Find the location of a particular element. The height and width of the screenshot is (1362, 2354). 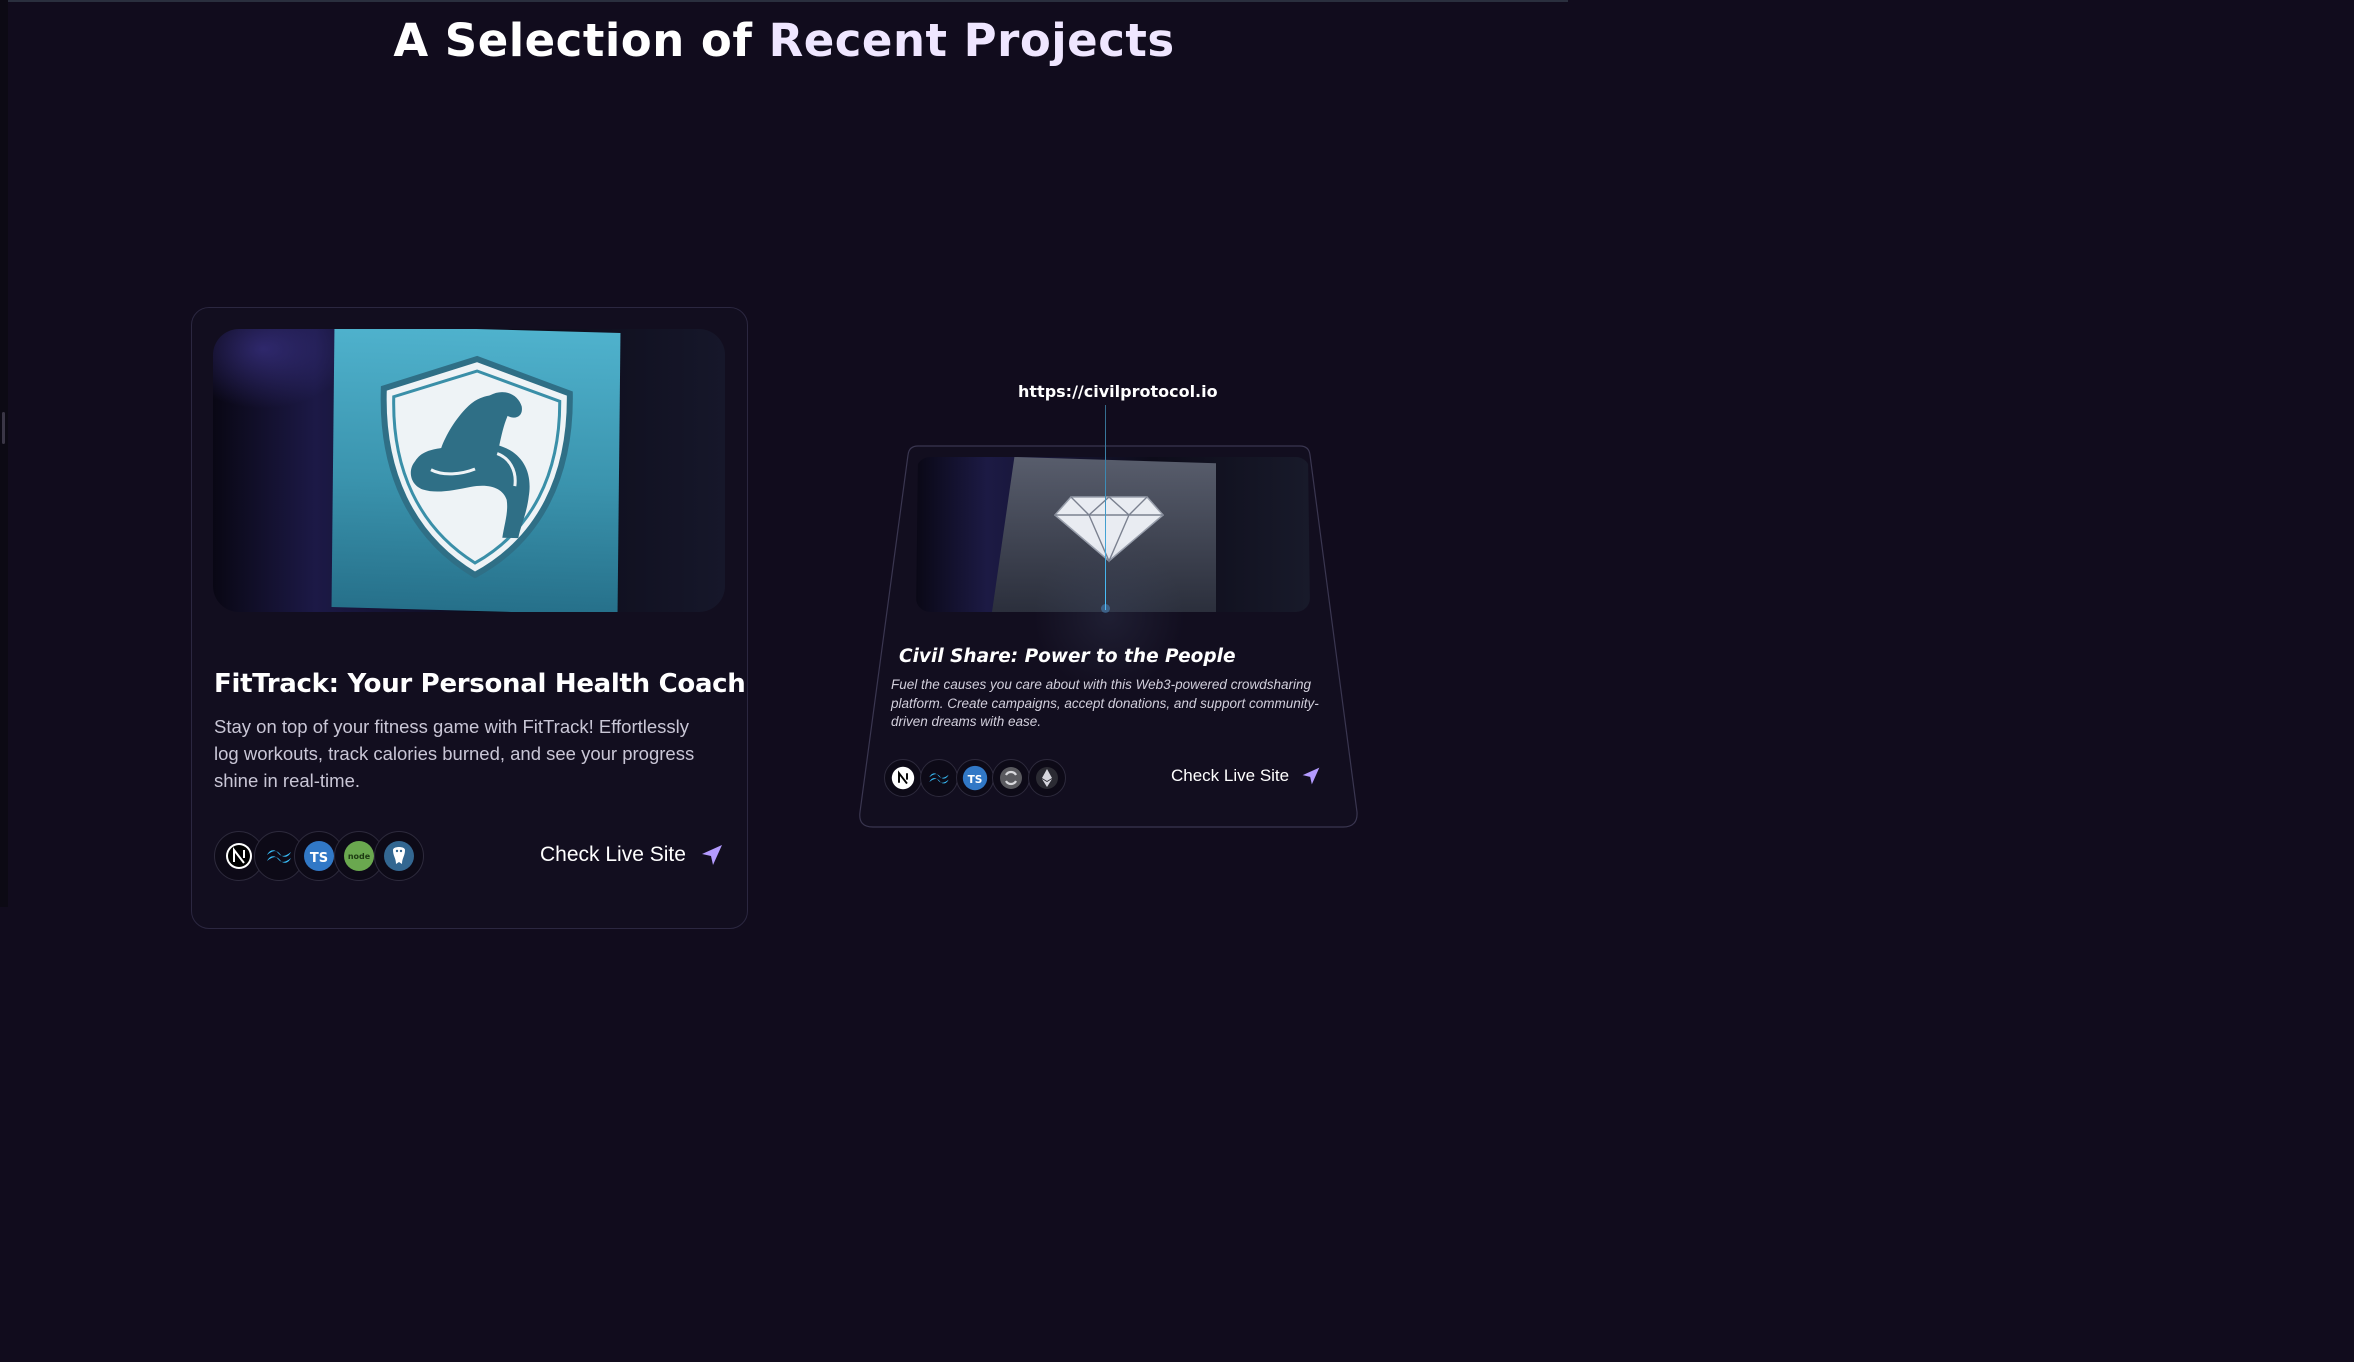

send-icon is located at coordinates (1311, 776).